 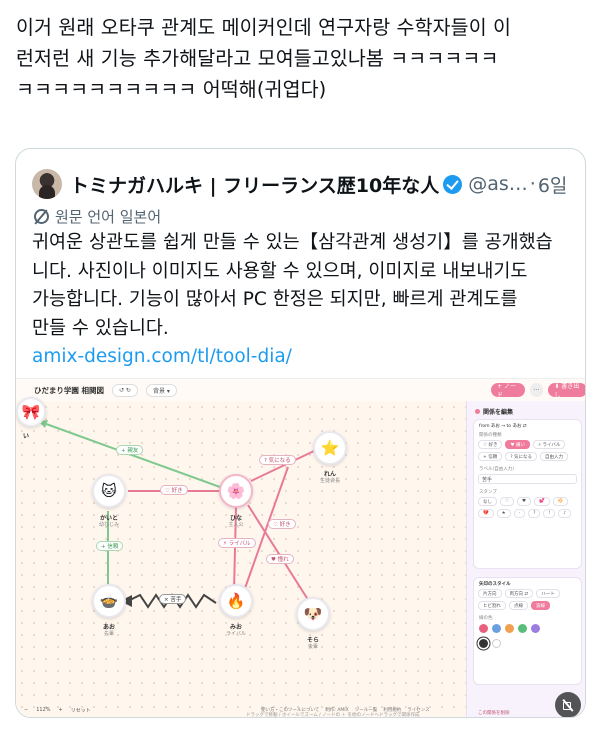 I want to click on node-role: 主人公, so click(x=236, y=525).